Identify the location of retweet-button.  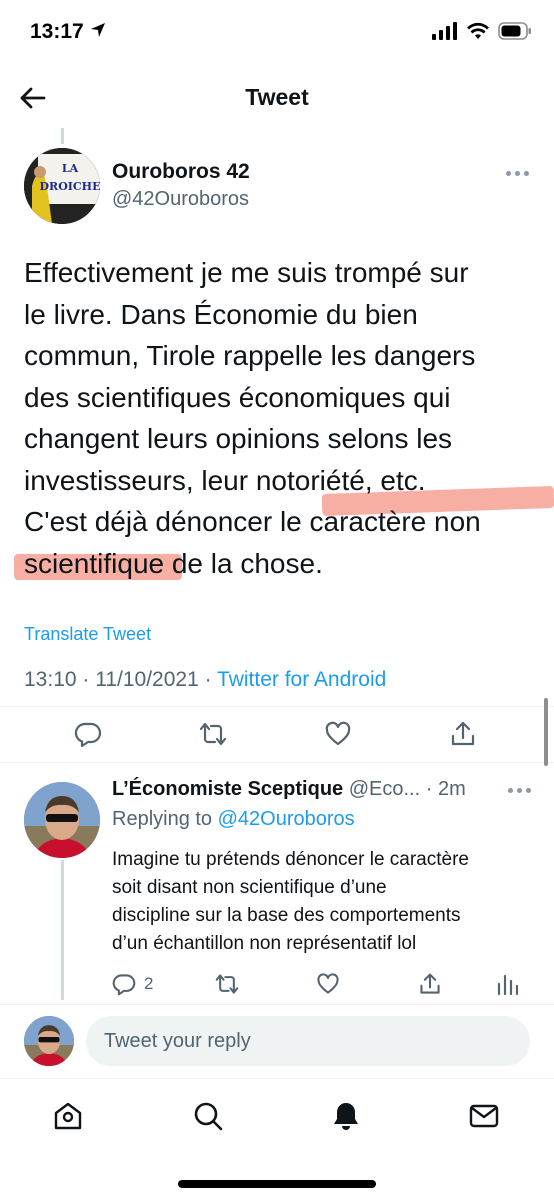
(213, 734).